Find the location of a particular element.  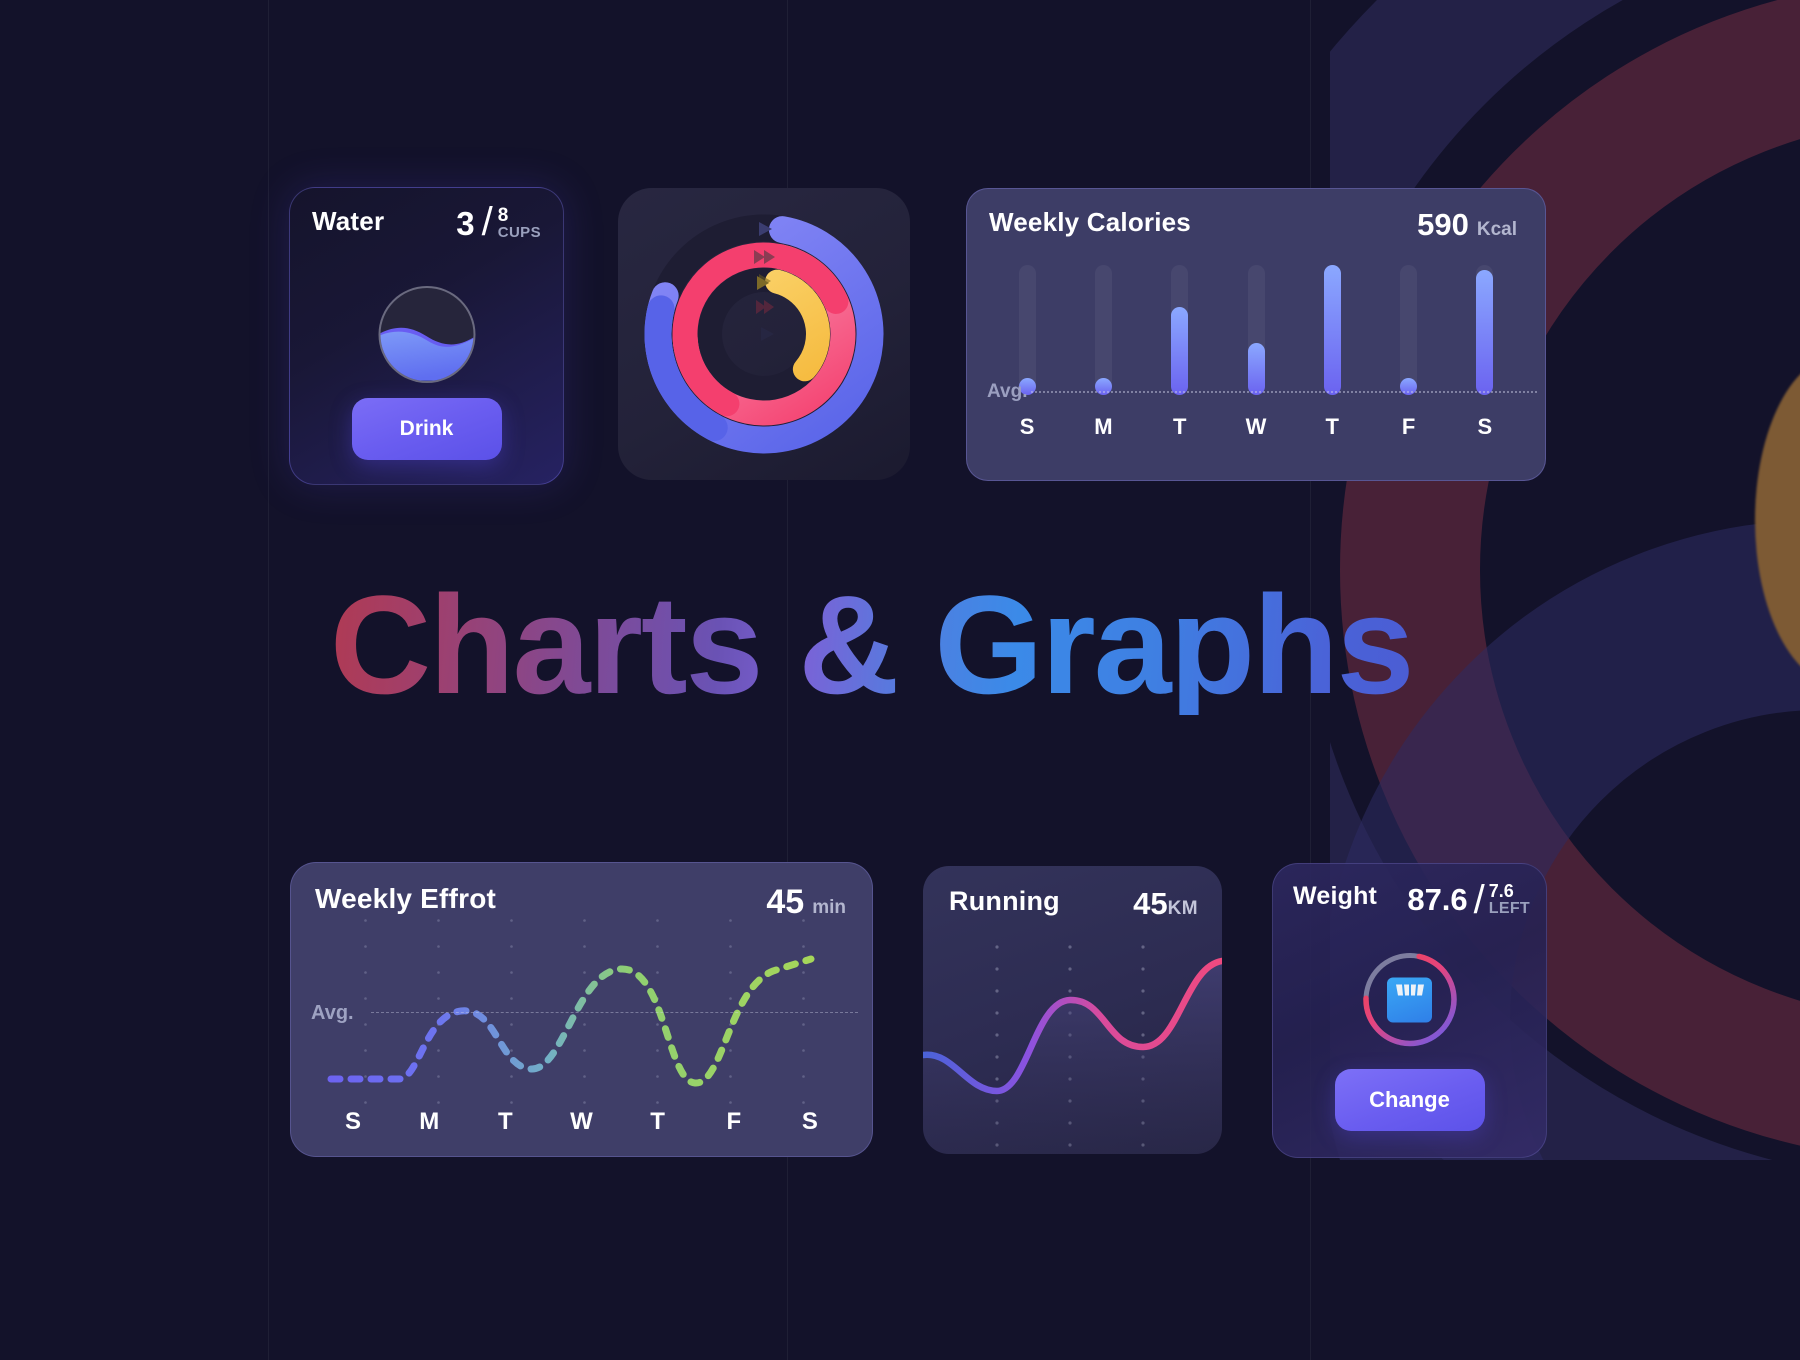

running-value: 45 is located at coordinates (1150, 903).